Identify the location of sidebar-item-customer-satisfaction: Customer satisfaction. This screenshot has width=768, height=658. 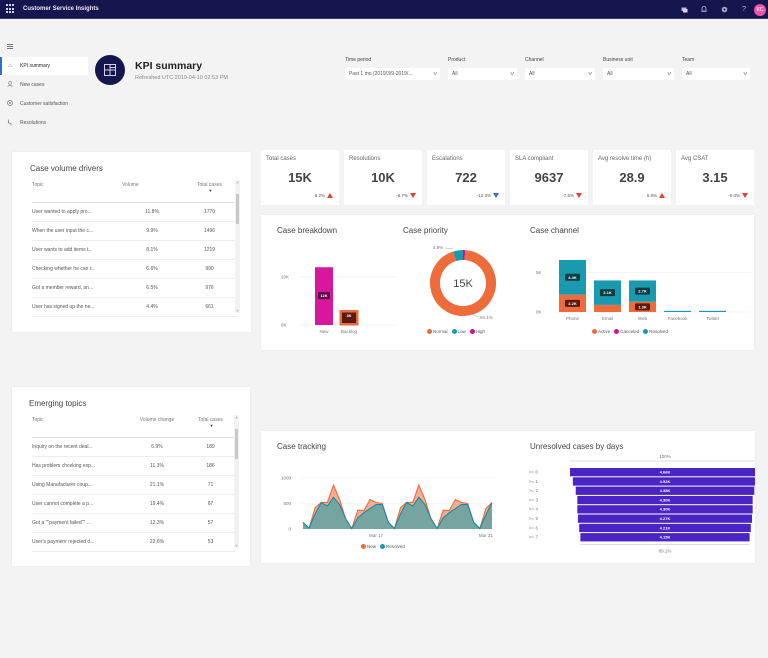
(44, 104).